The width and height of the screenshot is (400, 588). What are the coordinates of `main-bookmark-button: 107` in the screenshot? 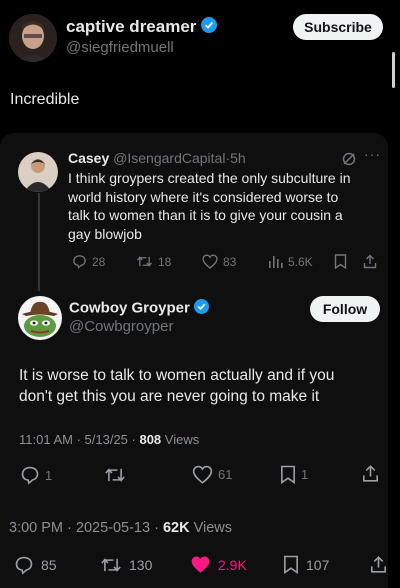 It's located at (306, 564).